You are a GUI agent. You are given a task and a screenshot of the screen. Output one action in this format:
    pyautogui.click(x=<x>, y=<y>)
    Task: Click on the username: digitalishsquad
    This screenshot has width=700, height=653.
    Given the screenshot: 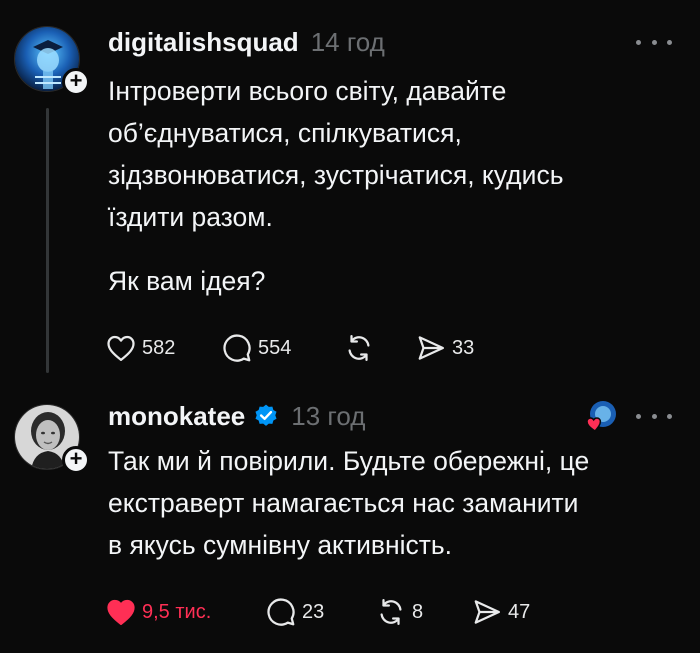 What is the action you would take?
    pyautogui.click(x=203, y=42)
    